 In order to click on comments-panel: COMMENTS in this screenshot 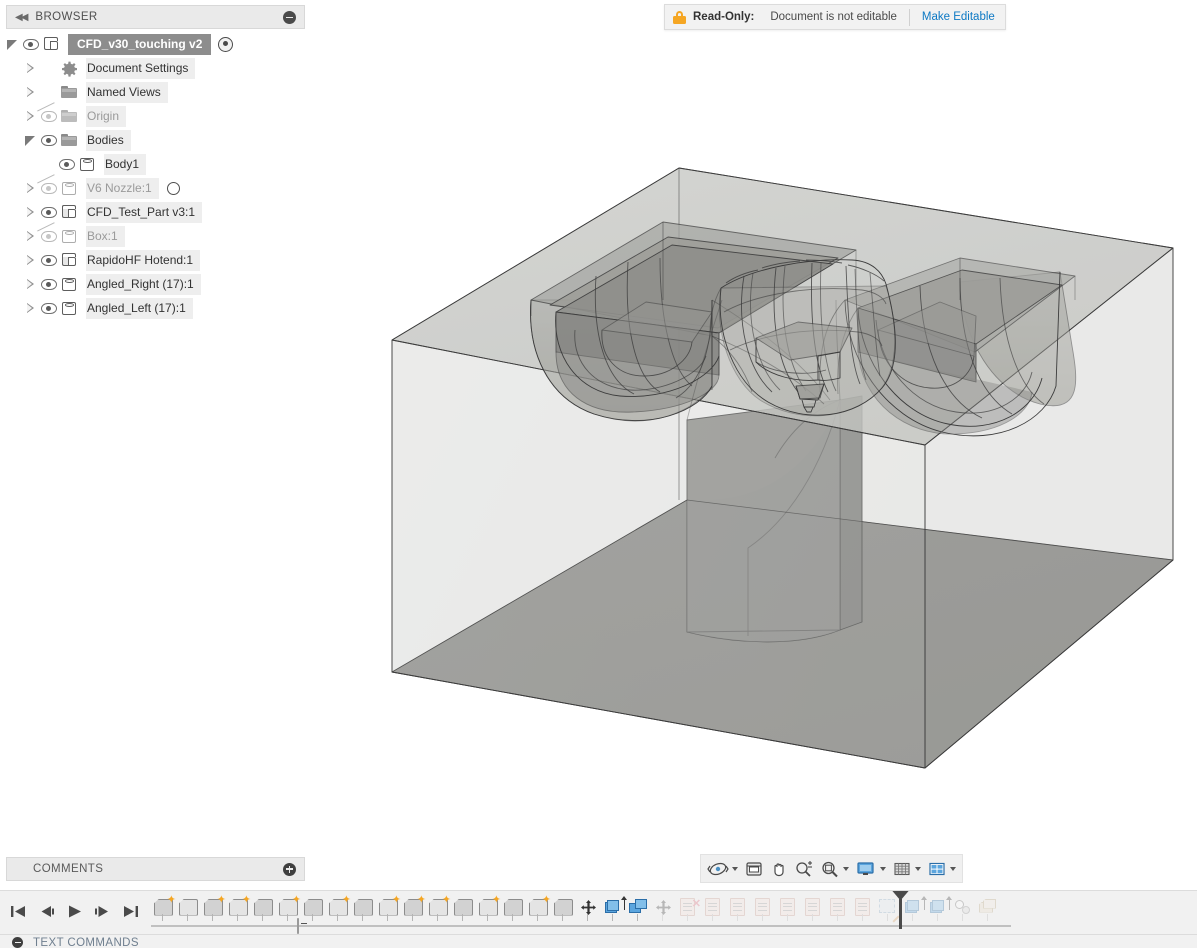, I will do `click(155, 869)`.